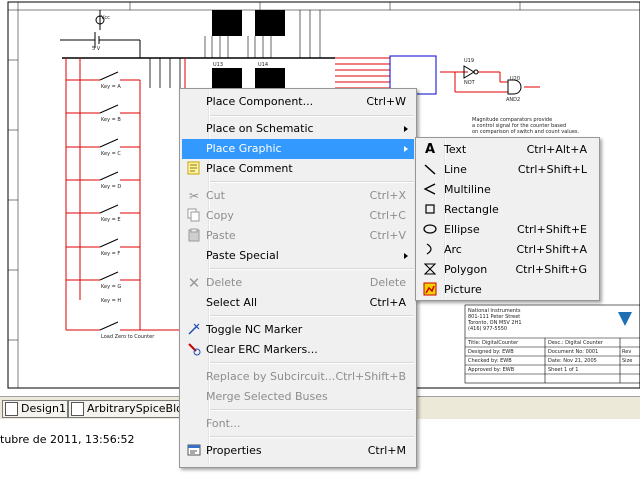 The image size is (640, 496). Describe the element at coordinates (552, 169) in the screenshot. I see `menu-item-shortcut: Ctrl+Shift+L` at that location.